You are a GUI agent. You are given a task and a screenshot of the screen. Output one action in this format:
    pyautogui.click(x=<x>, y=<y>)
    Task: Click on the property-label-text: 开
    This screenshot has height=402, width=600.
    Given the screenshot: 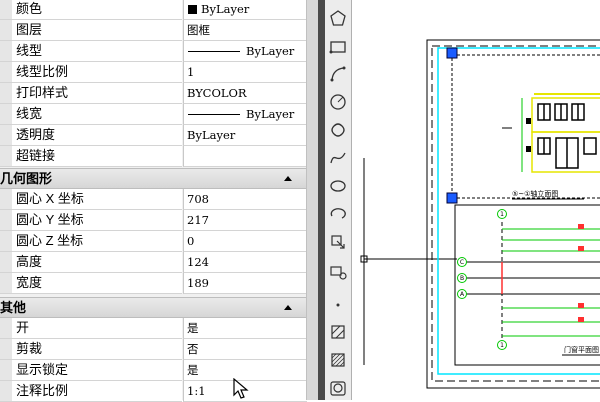 What is the action you would take?
    pyautogui.click(x=23, y=327)
    